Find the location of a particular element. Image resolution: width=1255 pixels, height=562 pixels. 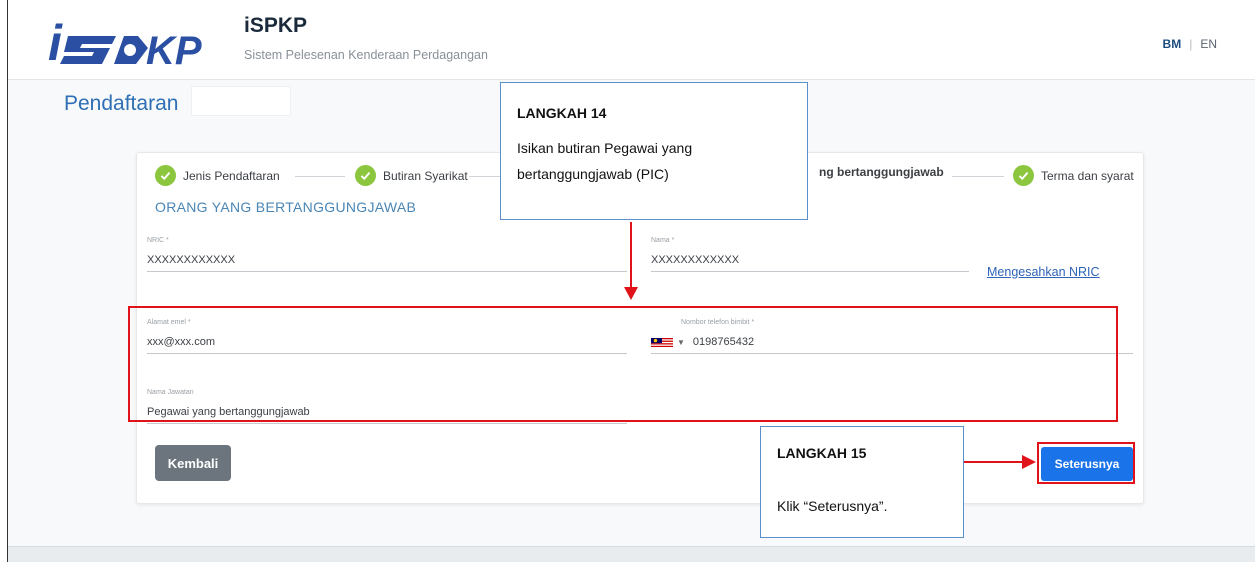

step-label: ng bertanggungjawab is located at coordinates (881, 172).